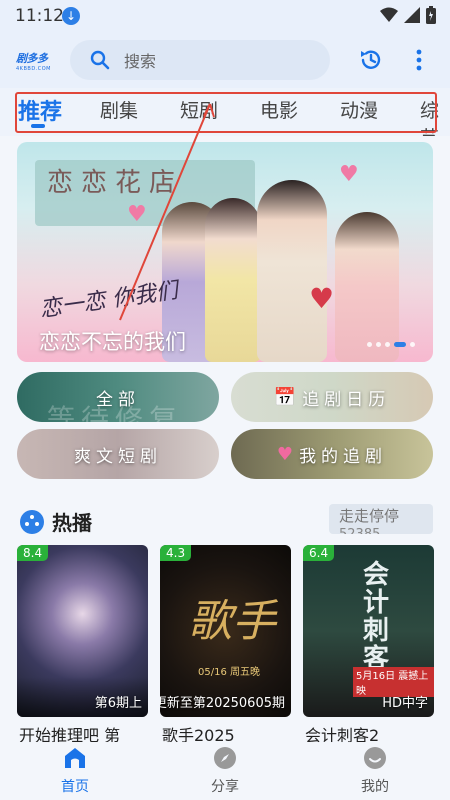 The width and height of the screenshot is (450, 800). I want to click on section-title: 热播, so click(72, 523).